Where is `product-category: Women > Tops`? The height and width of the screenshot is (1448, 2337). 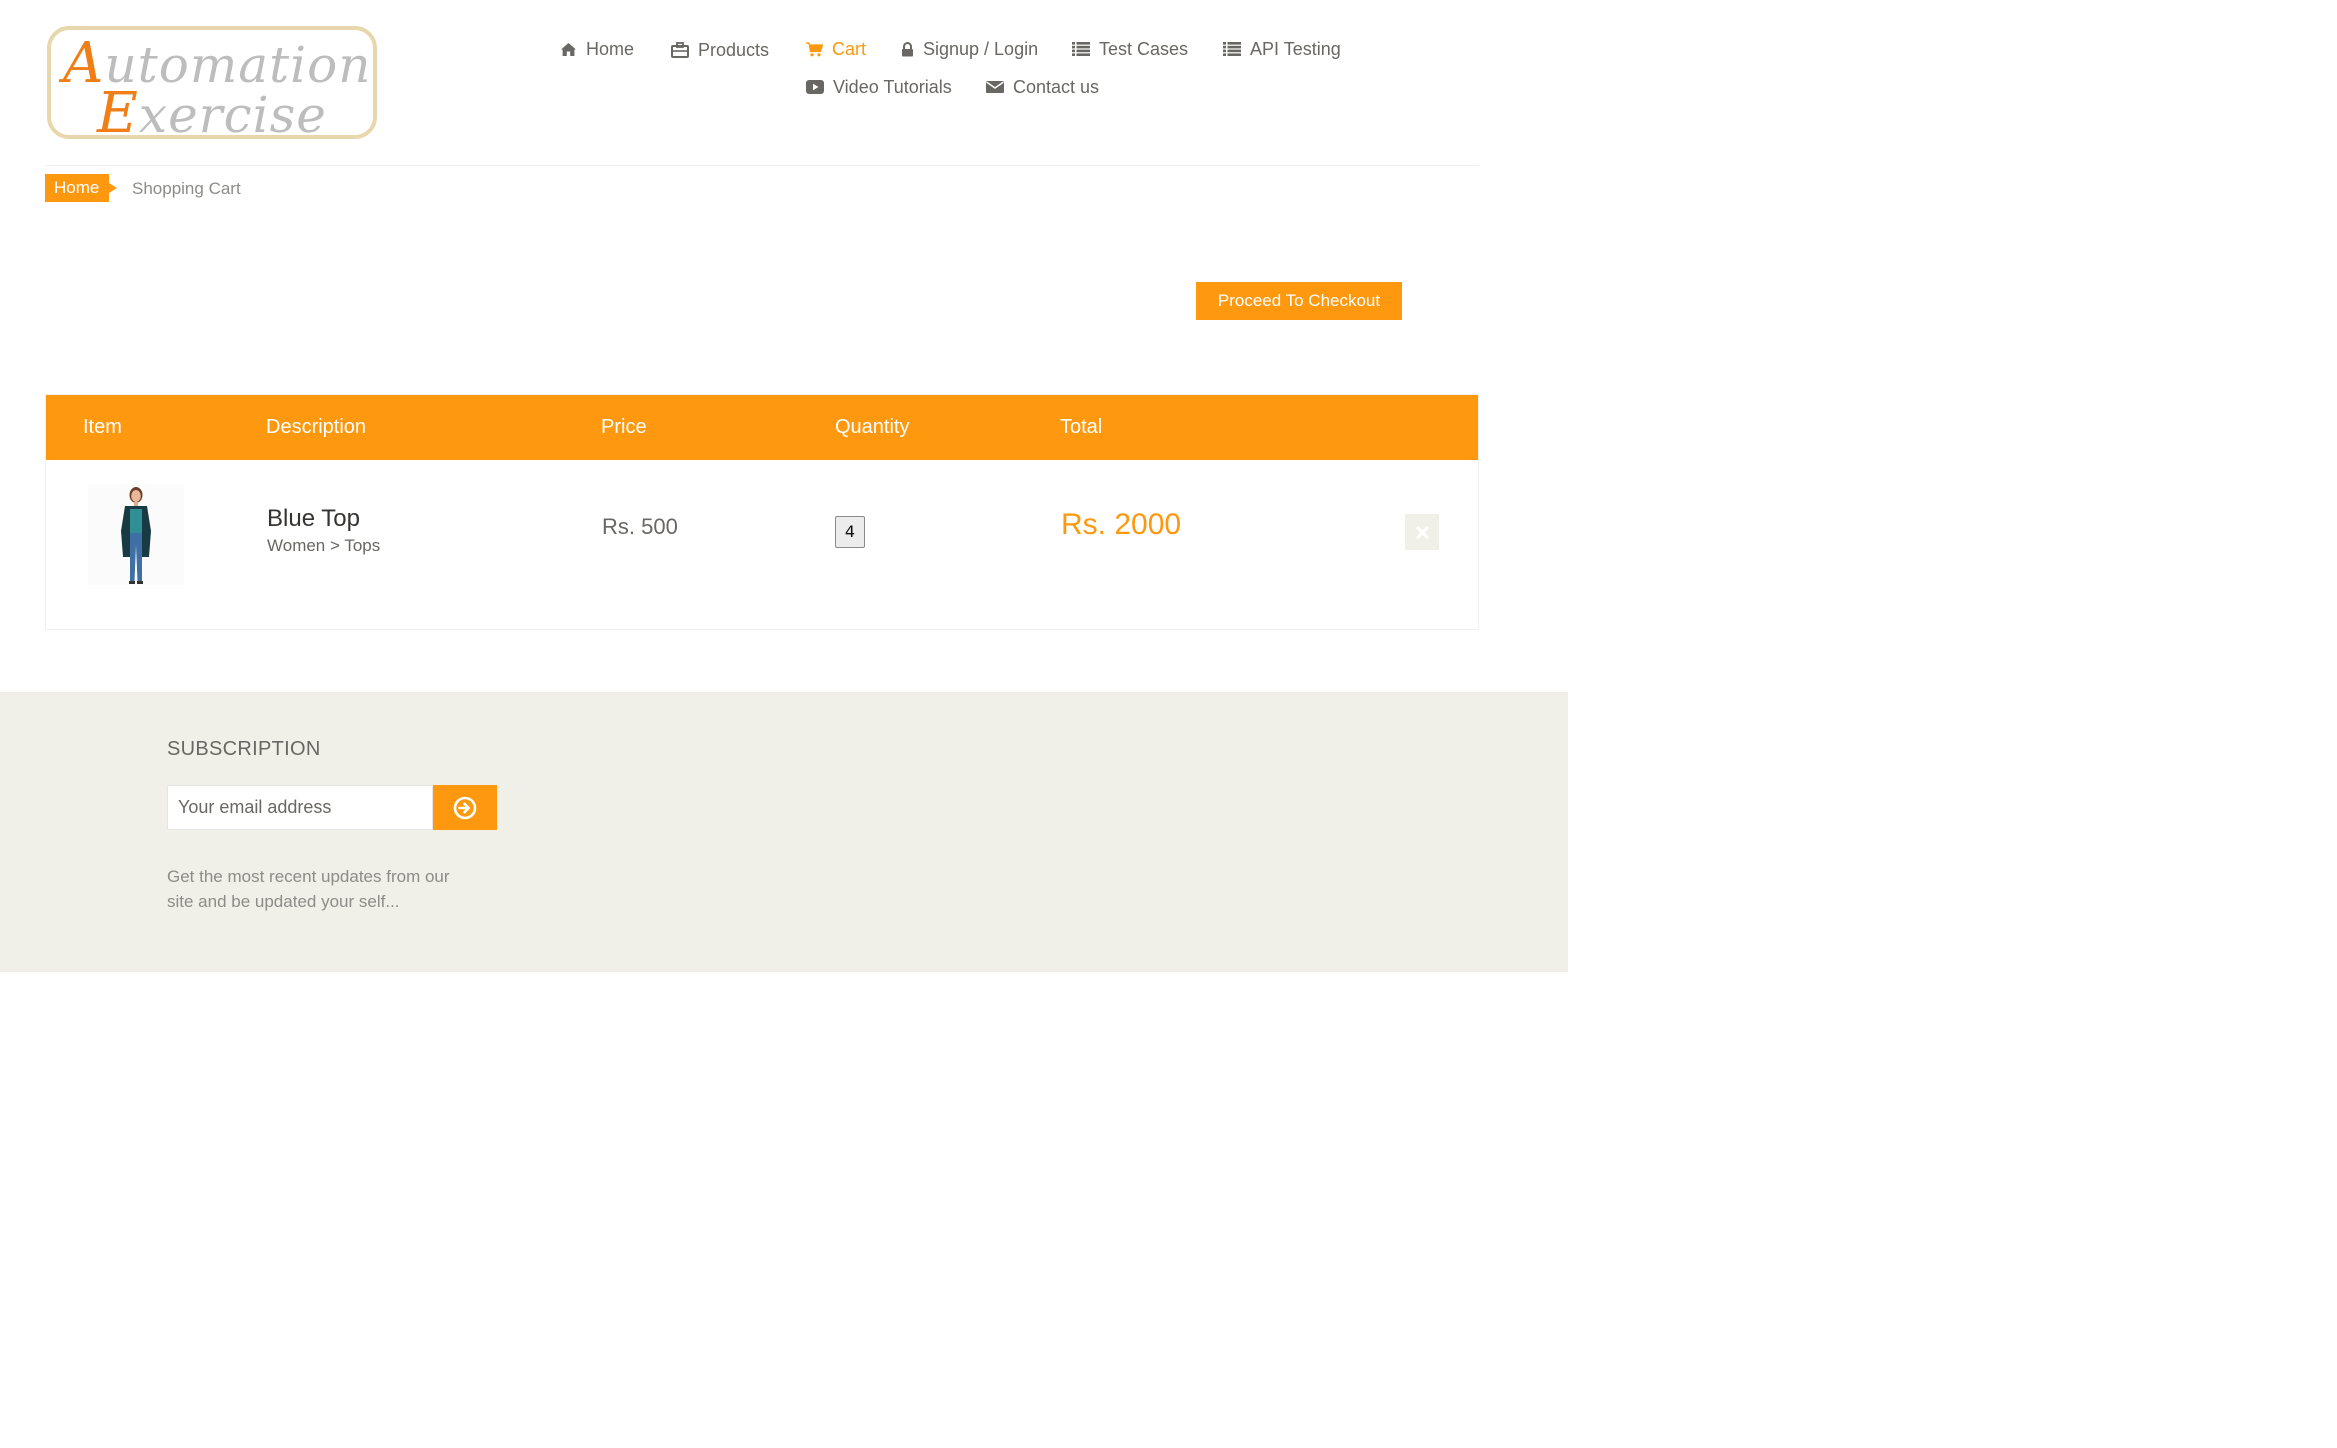 product-category: Women > Tops is located at coordinates (324, 545).